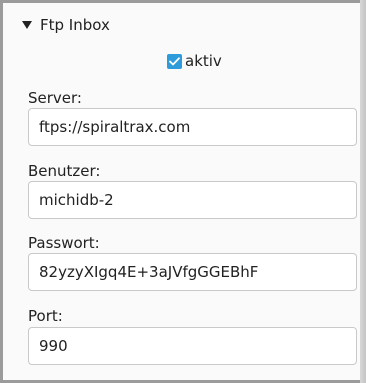  I want to click on checkbox-aktiv, so click(174, 61).